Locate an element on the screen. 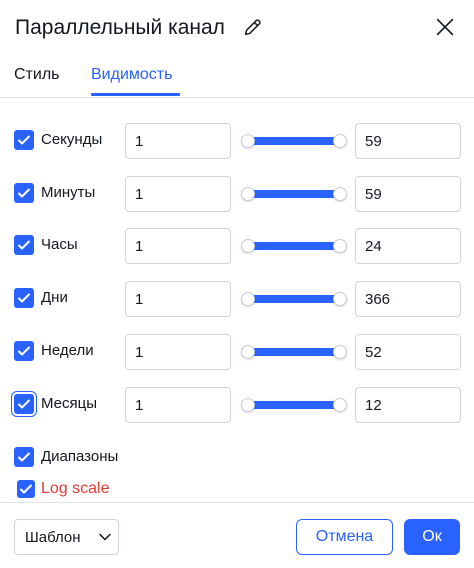  checkbox-log-scale is located at coordinates (26, 489).